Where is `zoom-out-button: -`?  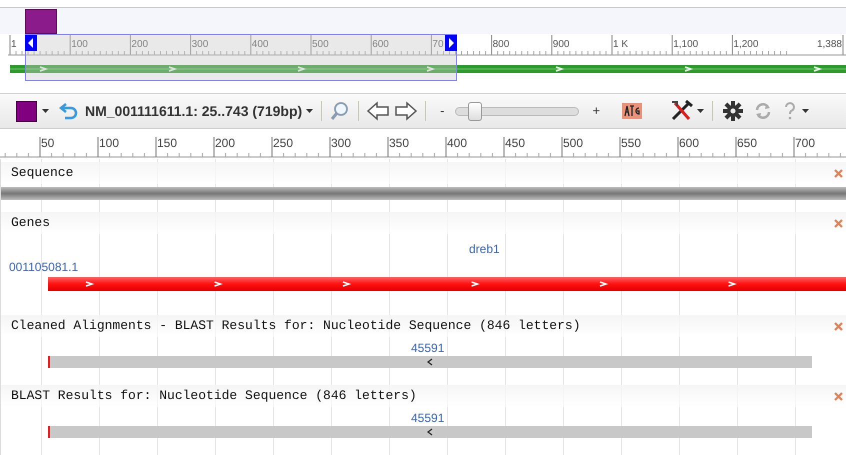 zoom-out-button: - is located at coordinates (442, 111).